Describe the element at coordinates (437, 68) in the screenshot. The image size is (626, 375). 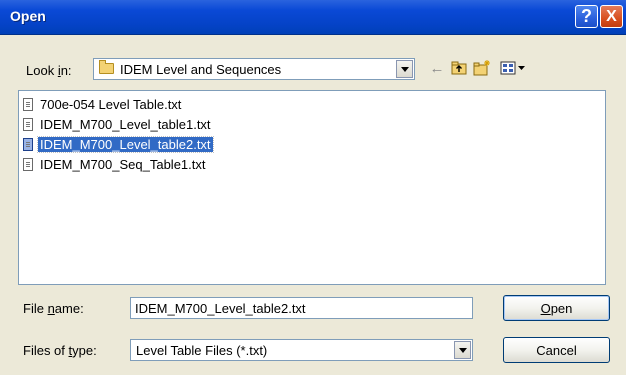
I see `back-icon: ←` at that location.